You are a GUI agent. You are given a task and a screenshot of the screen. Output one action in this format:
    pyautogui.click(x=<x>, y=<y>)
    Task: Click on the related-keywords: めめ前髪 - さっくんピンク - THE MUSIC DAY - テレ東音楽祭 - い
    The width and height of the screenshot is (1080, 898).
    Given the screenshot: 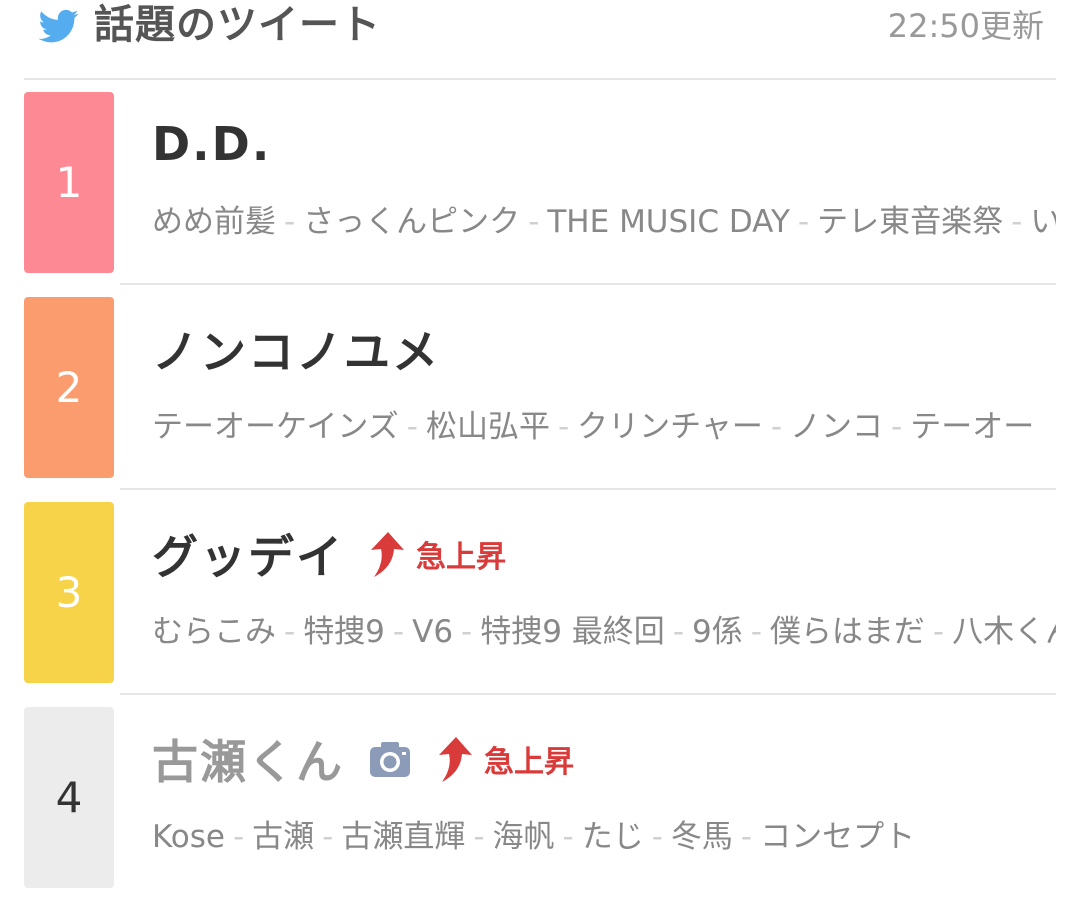 What is the action you would take?
    pyautogui.click(x=604, y=222)
    